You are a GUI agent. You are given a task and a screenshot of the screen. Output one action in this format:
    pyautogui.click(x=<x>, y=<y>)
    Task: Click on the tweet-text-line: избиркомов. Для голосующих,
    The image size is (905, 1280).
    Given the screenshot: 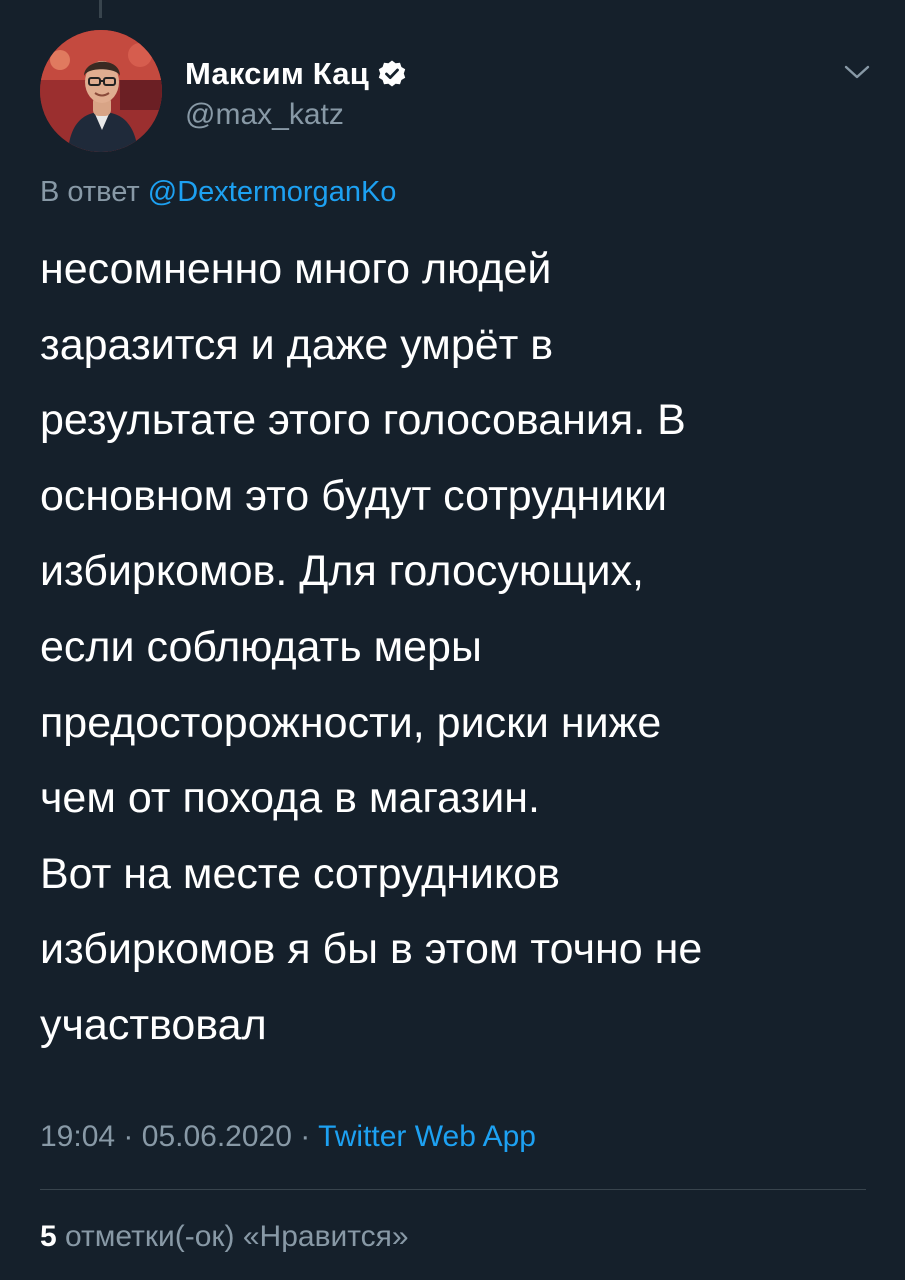 What is the action you would take?
    pyautogui.click(x=342, y=571)
    